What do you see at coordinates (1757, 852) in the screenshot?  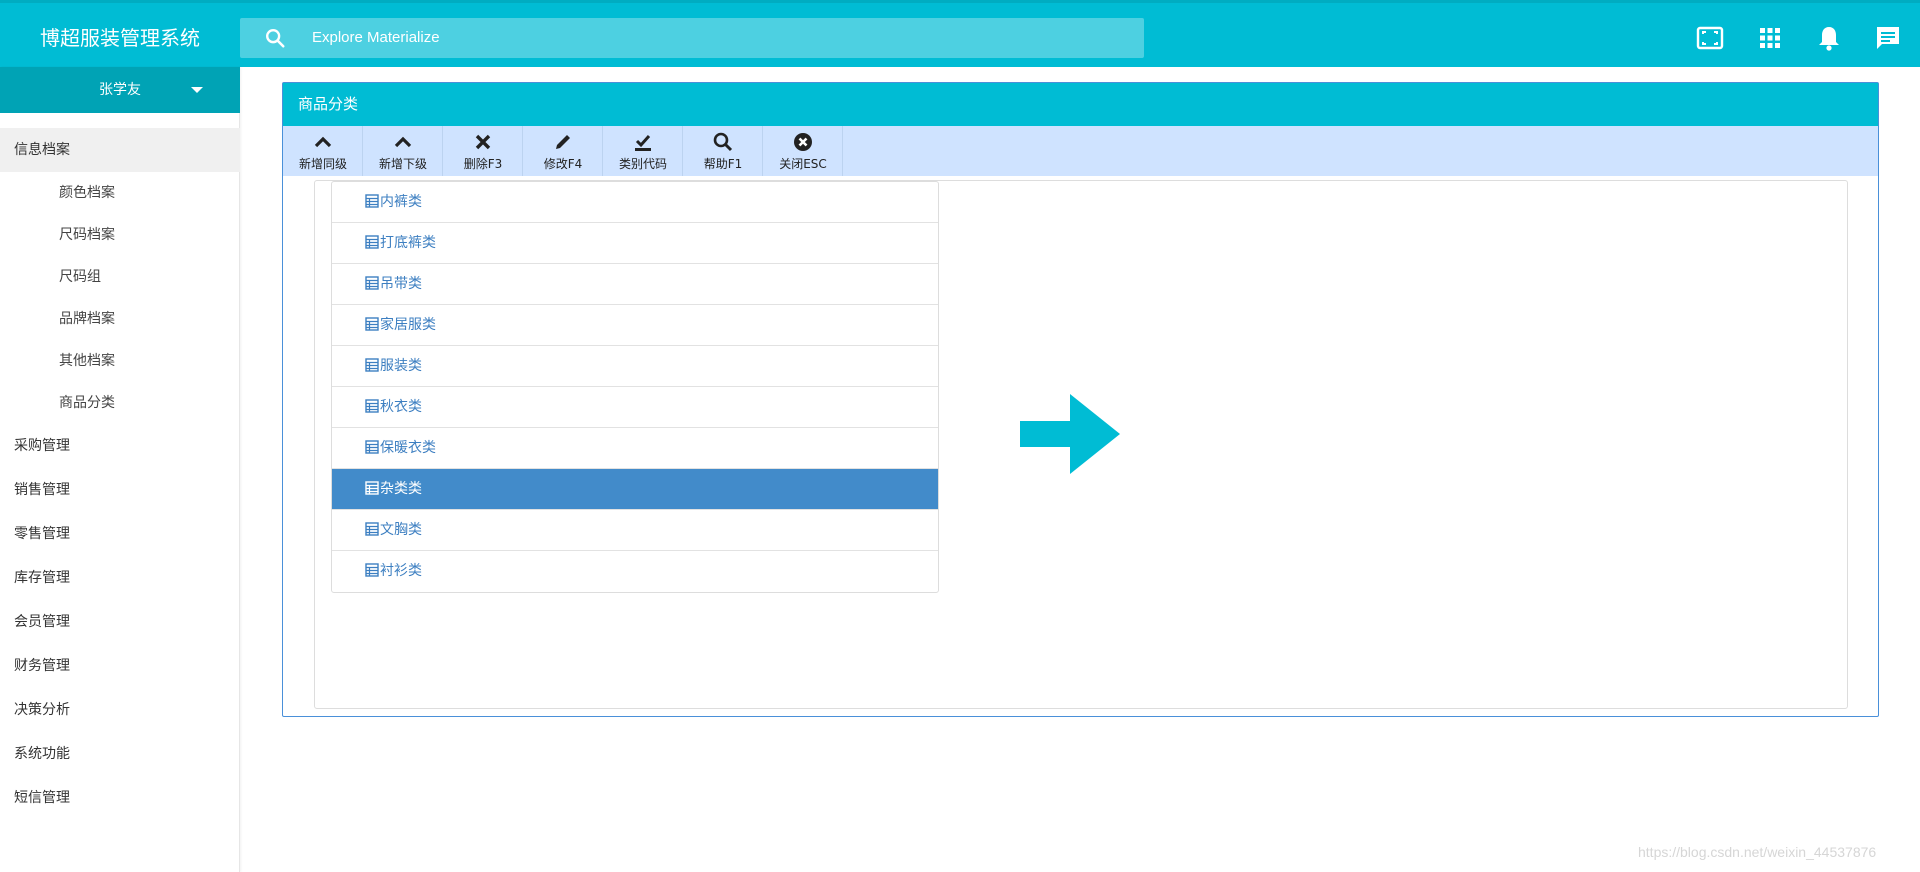 I see `watermark: https://blog.csdn.net/weixin_44537876` at bounding box center [1757, 852].